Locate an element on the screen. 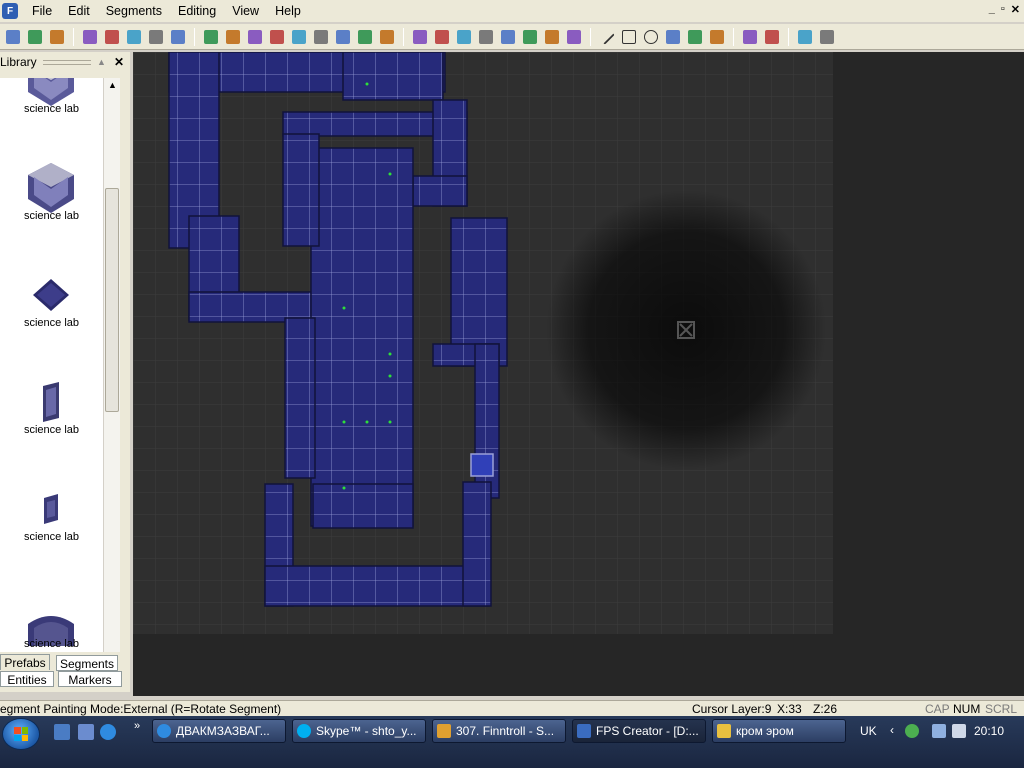  network-tray-icon is located at coordinates (939, 731).